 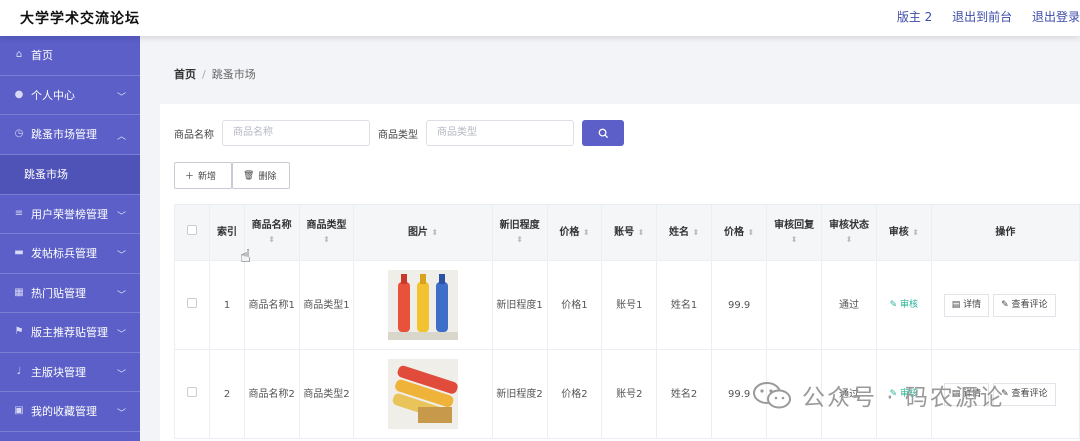 I want to click on search-button, so click(x=603, y=133).